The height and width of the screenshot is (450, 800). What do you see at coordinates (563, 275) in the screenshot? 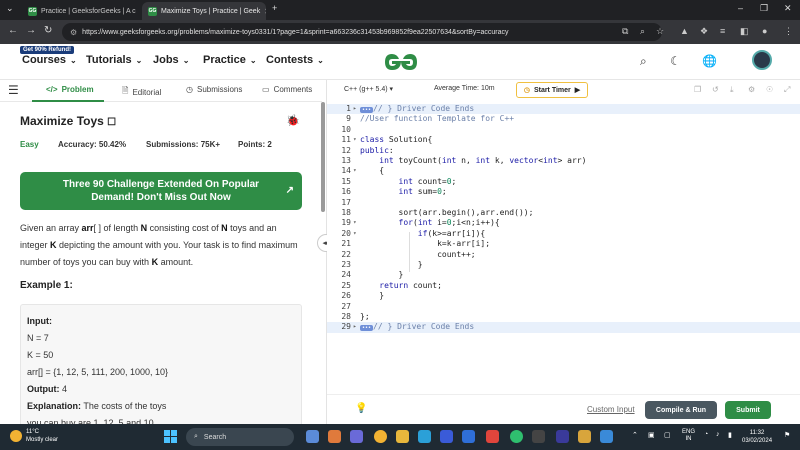
I see `code-line: 24 }` at bounding box center [563, 275].